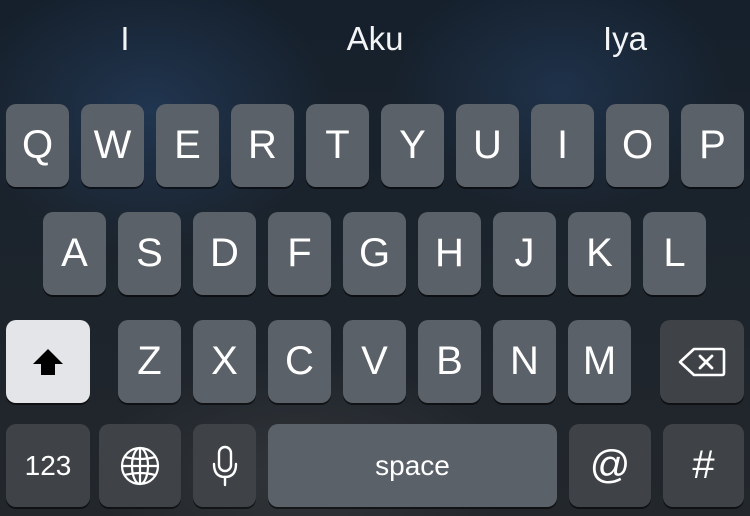 The height and width of the screenshot is (516, 750). Describe the element at coordinates (125, 39) in the screenshot. I see `suggestion-1: I` at that location.